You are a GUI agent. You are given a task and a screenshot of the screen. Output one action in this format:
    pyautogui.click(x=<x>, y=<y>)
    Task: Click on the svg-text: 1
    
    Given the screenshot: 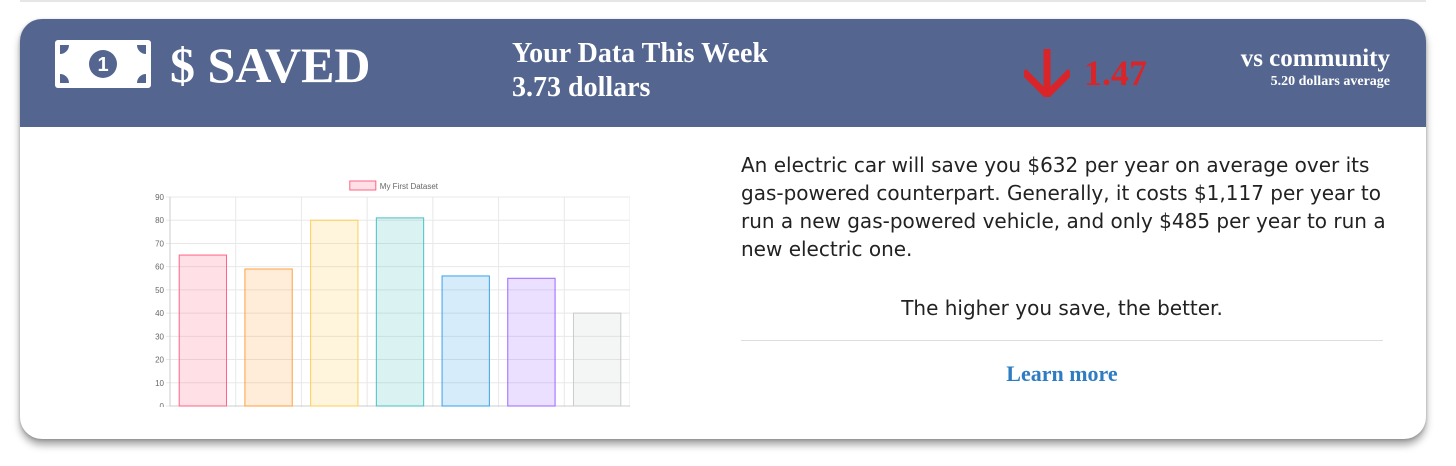 What is the action you would take?
    pyautogui.click(x=102, y=65)
    